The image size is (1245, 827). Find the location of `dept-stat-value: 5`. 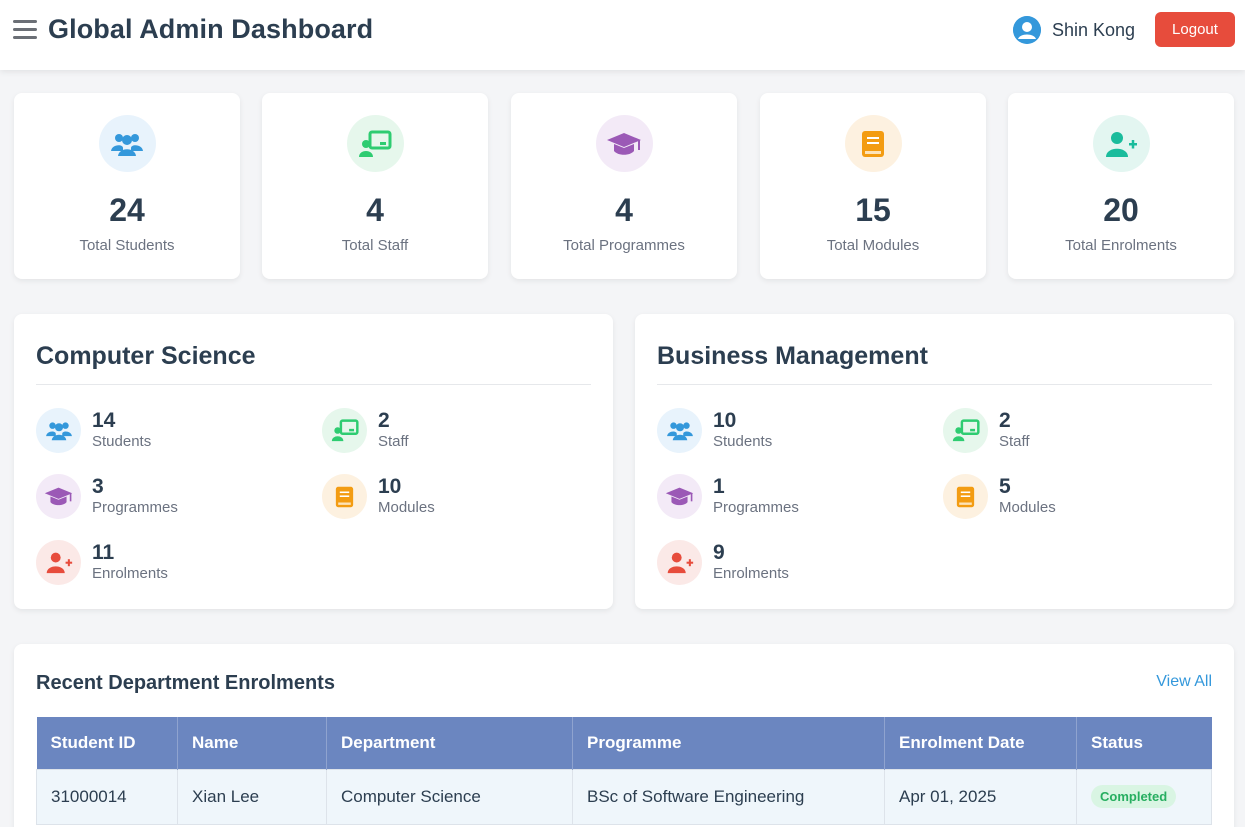

dept-stat-value: 5 is located at coordinates (1005, 486).